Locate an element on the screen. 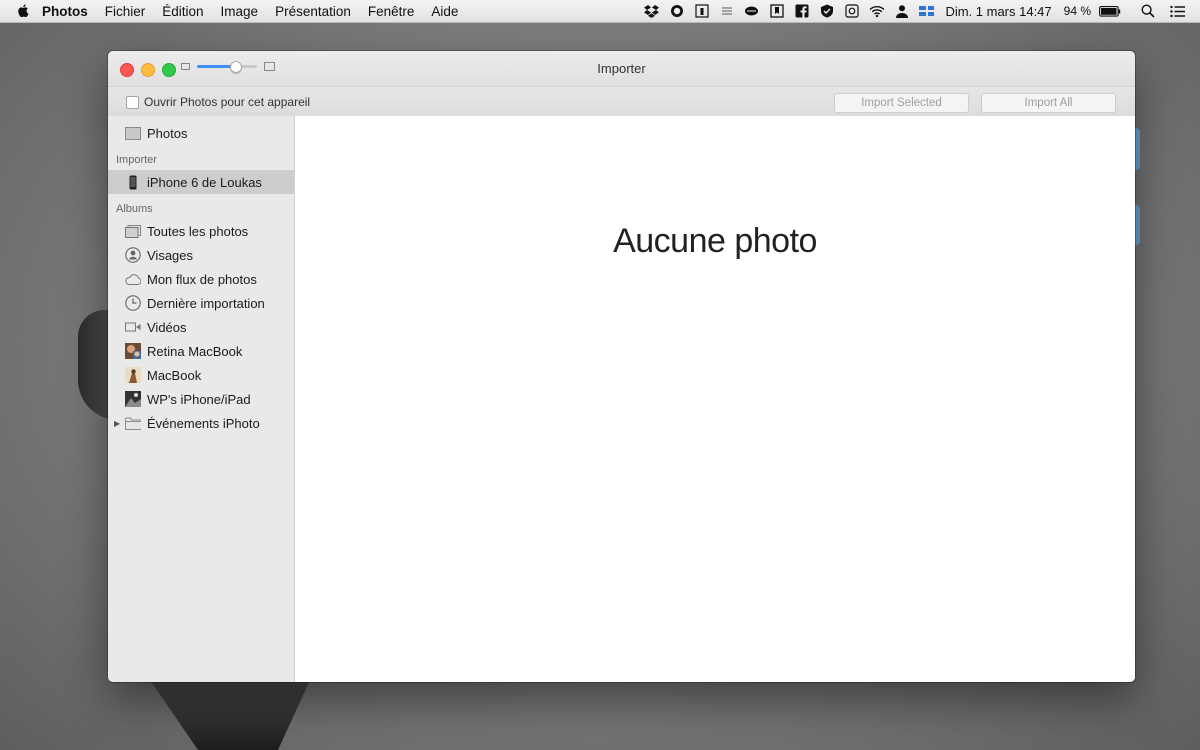  sidebar-item-wp-iphone: WP's iPhone/iPad is located at coordinates (201, 399).